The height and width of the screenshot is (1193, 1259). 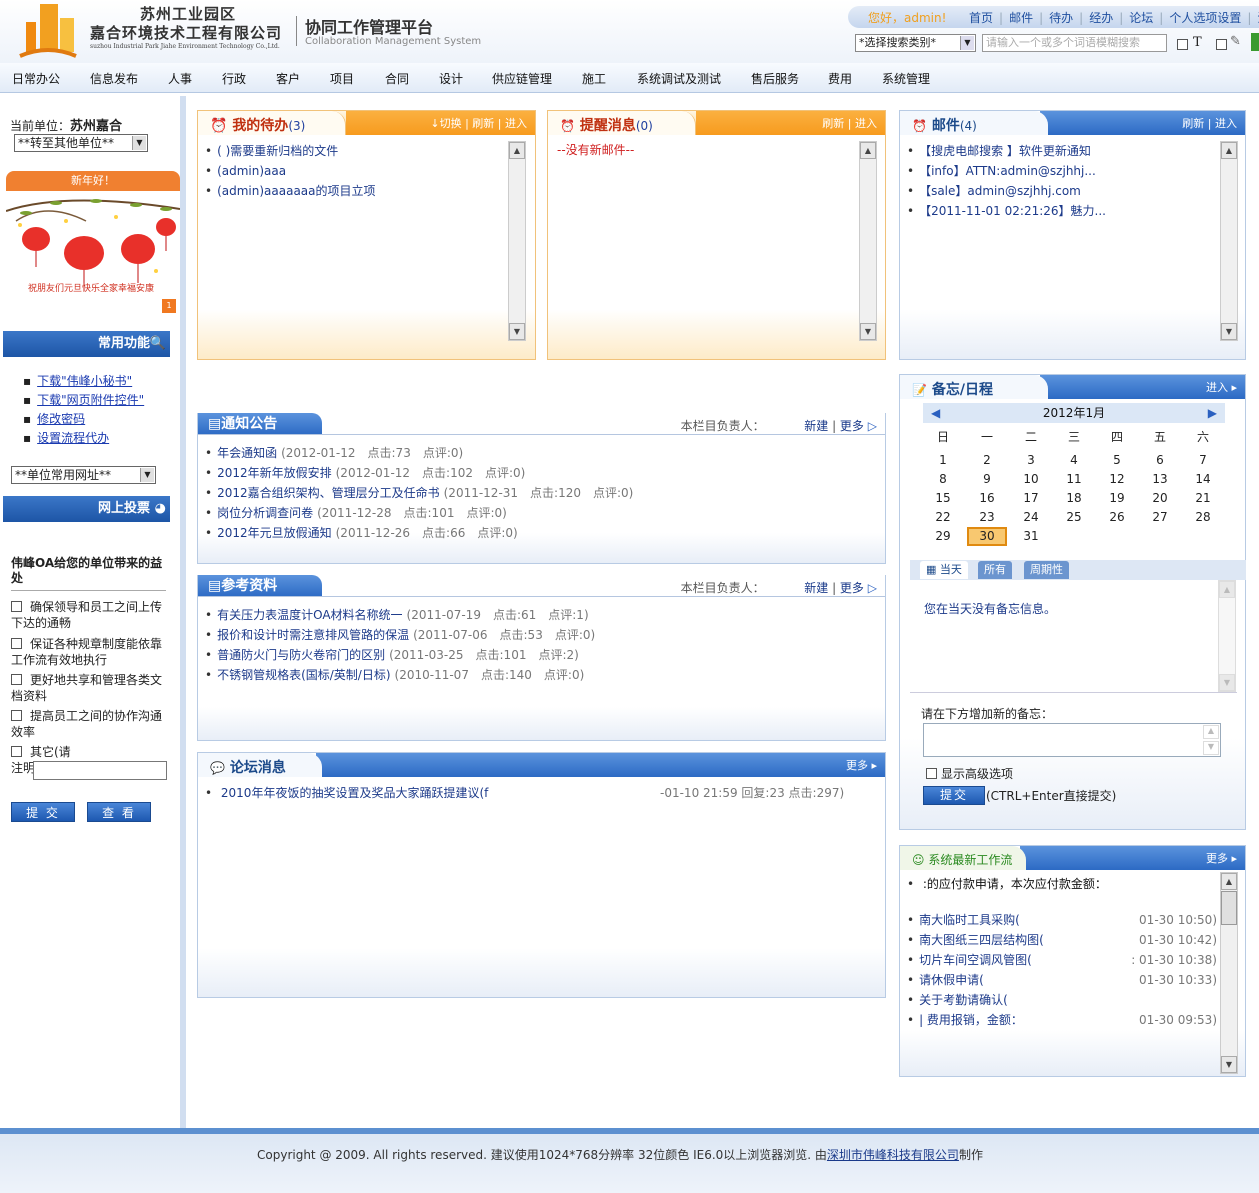 What do you see at coordinates (1046, 570) in the screenshot?
I see `tab-periodic: 周期性` at bounding box center [1046, 570].